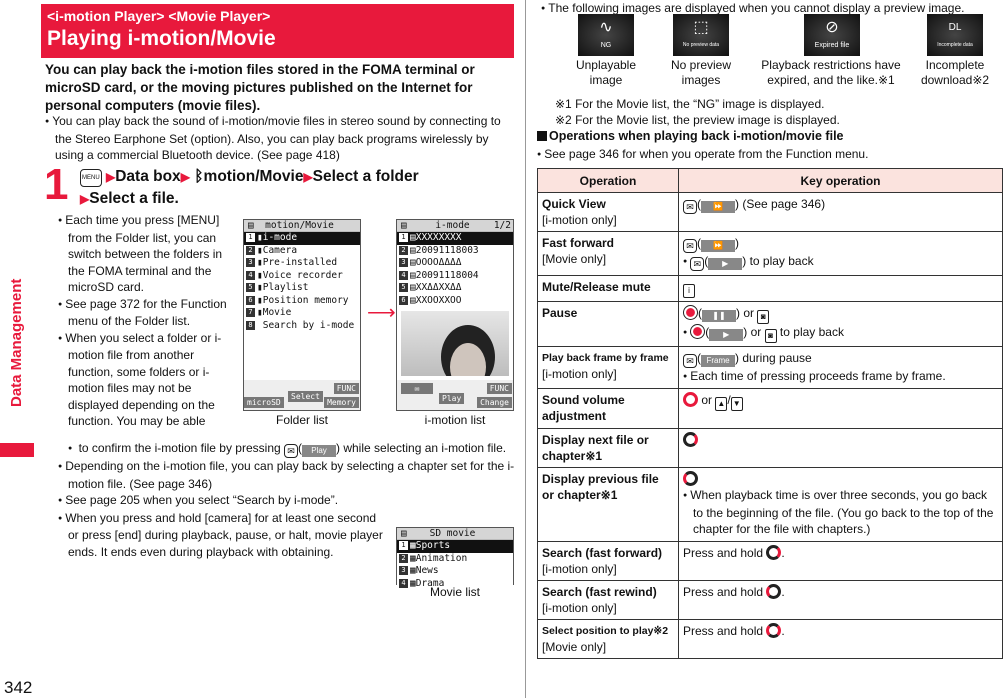 Image resolution: width=1004 pixels, height=698 pixels. What do you see at coordinates (455, 251) in the screenshot?
I see `list-item: 2 ▤20091118003` at bounding box center [455, 251].